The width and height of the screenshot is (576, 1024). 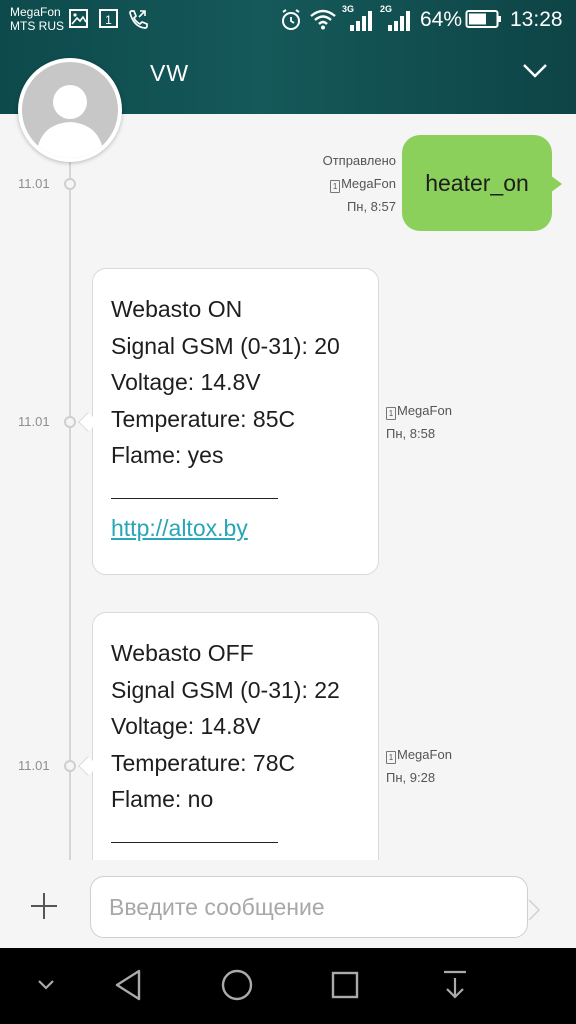 What do you see at coordinates (128, 985) in the screenshot?
I see `back-icon` at bounding box center [128, 985].